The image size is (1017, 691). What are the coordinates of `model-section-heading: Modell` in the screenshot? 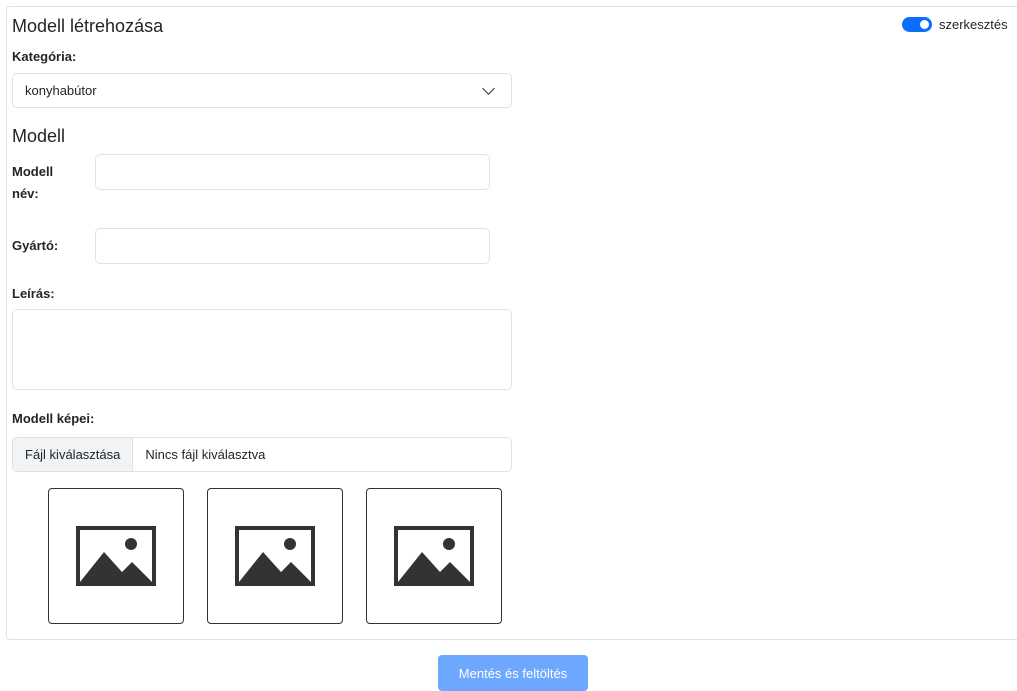 It's located at (39, 136).